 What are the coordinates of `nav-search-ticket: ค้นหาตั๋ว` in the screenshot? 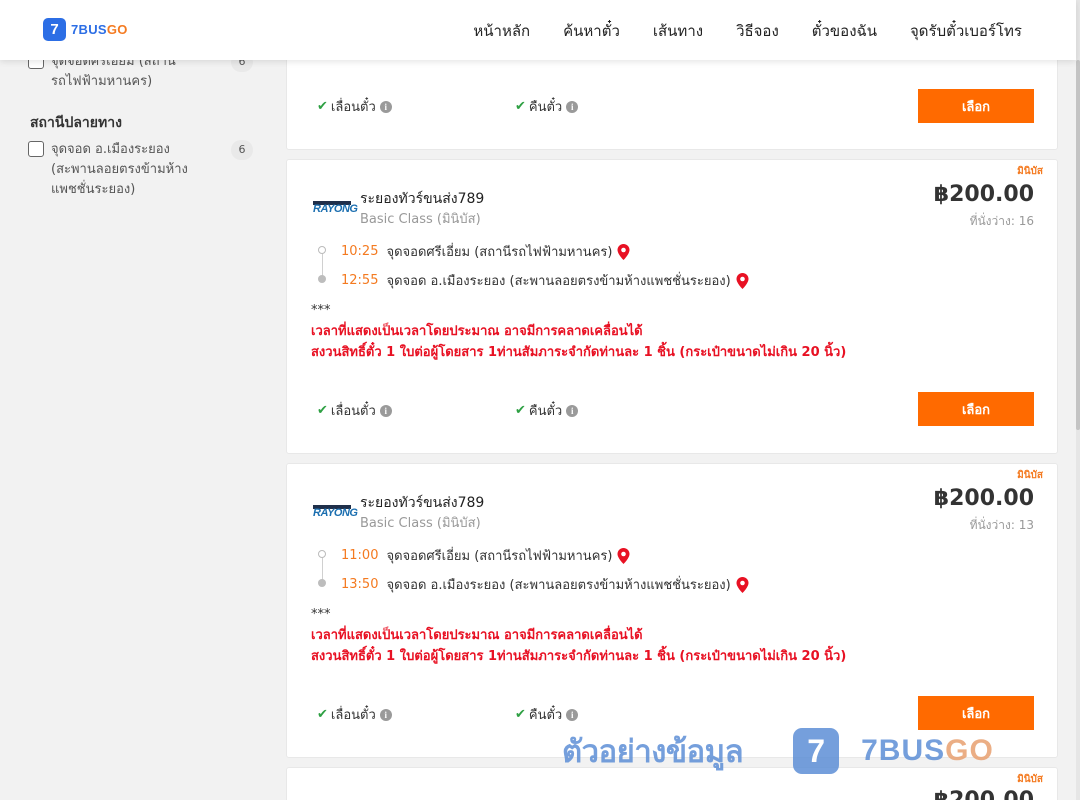 It's located at (591, 31).